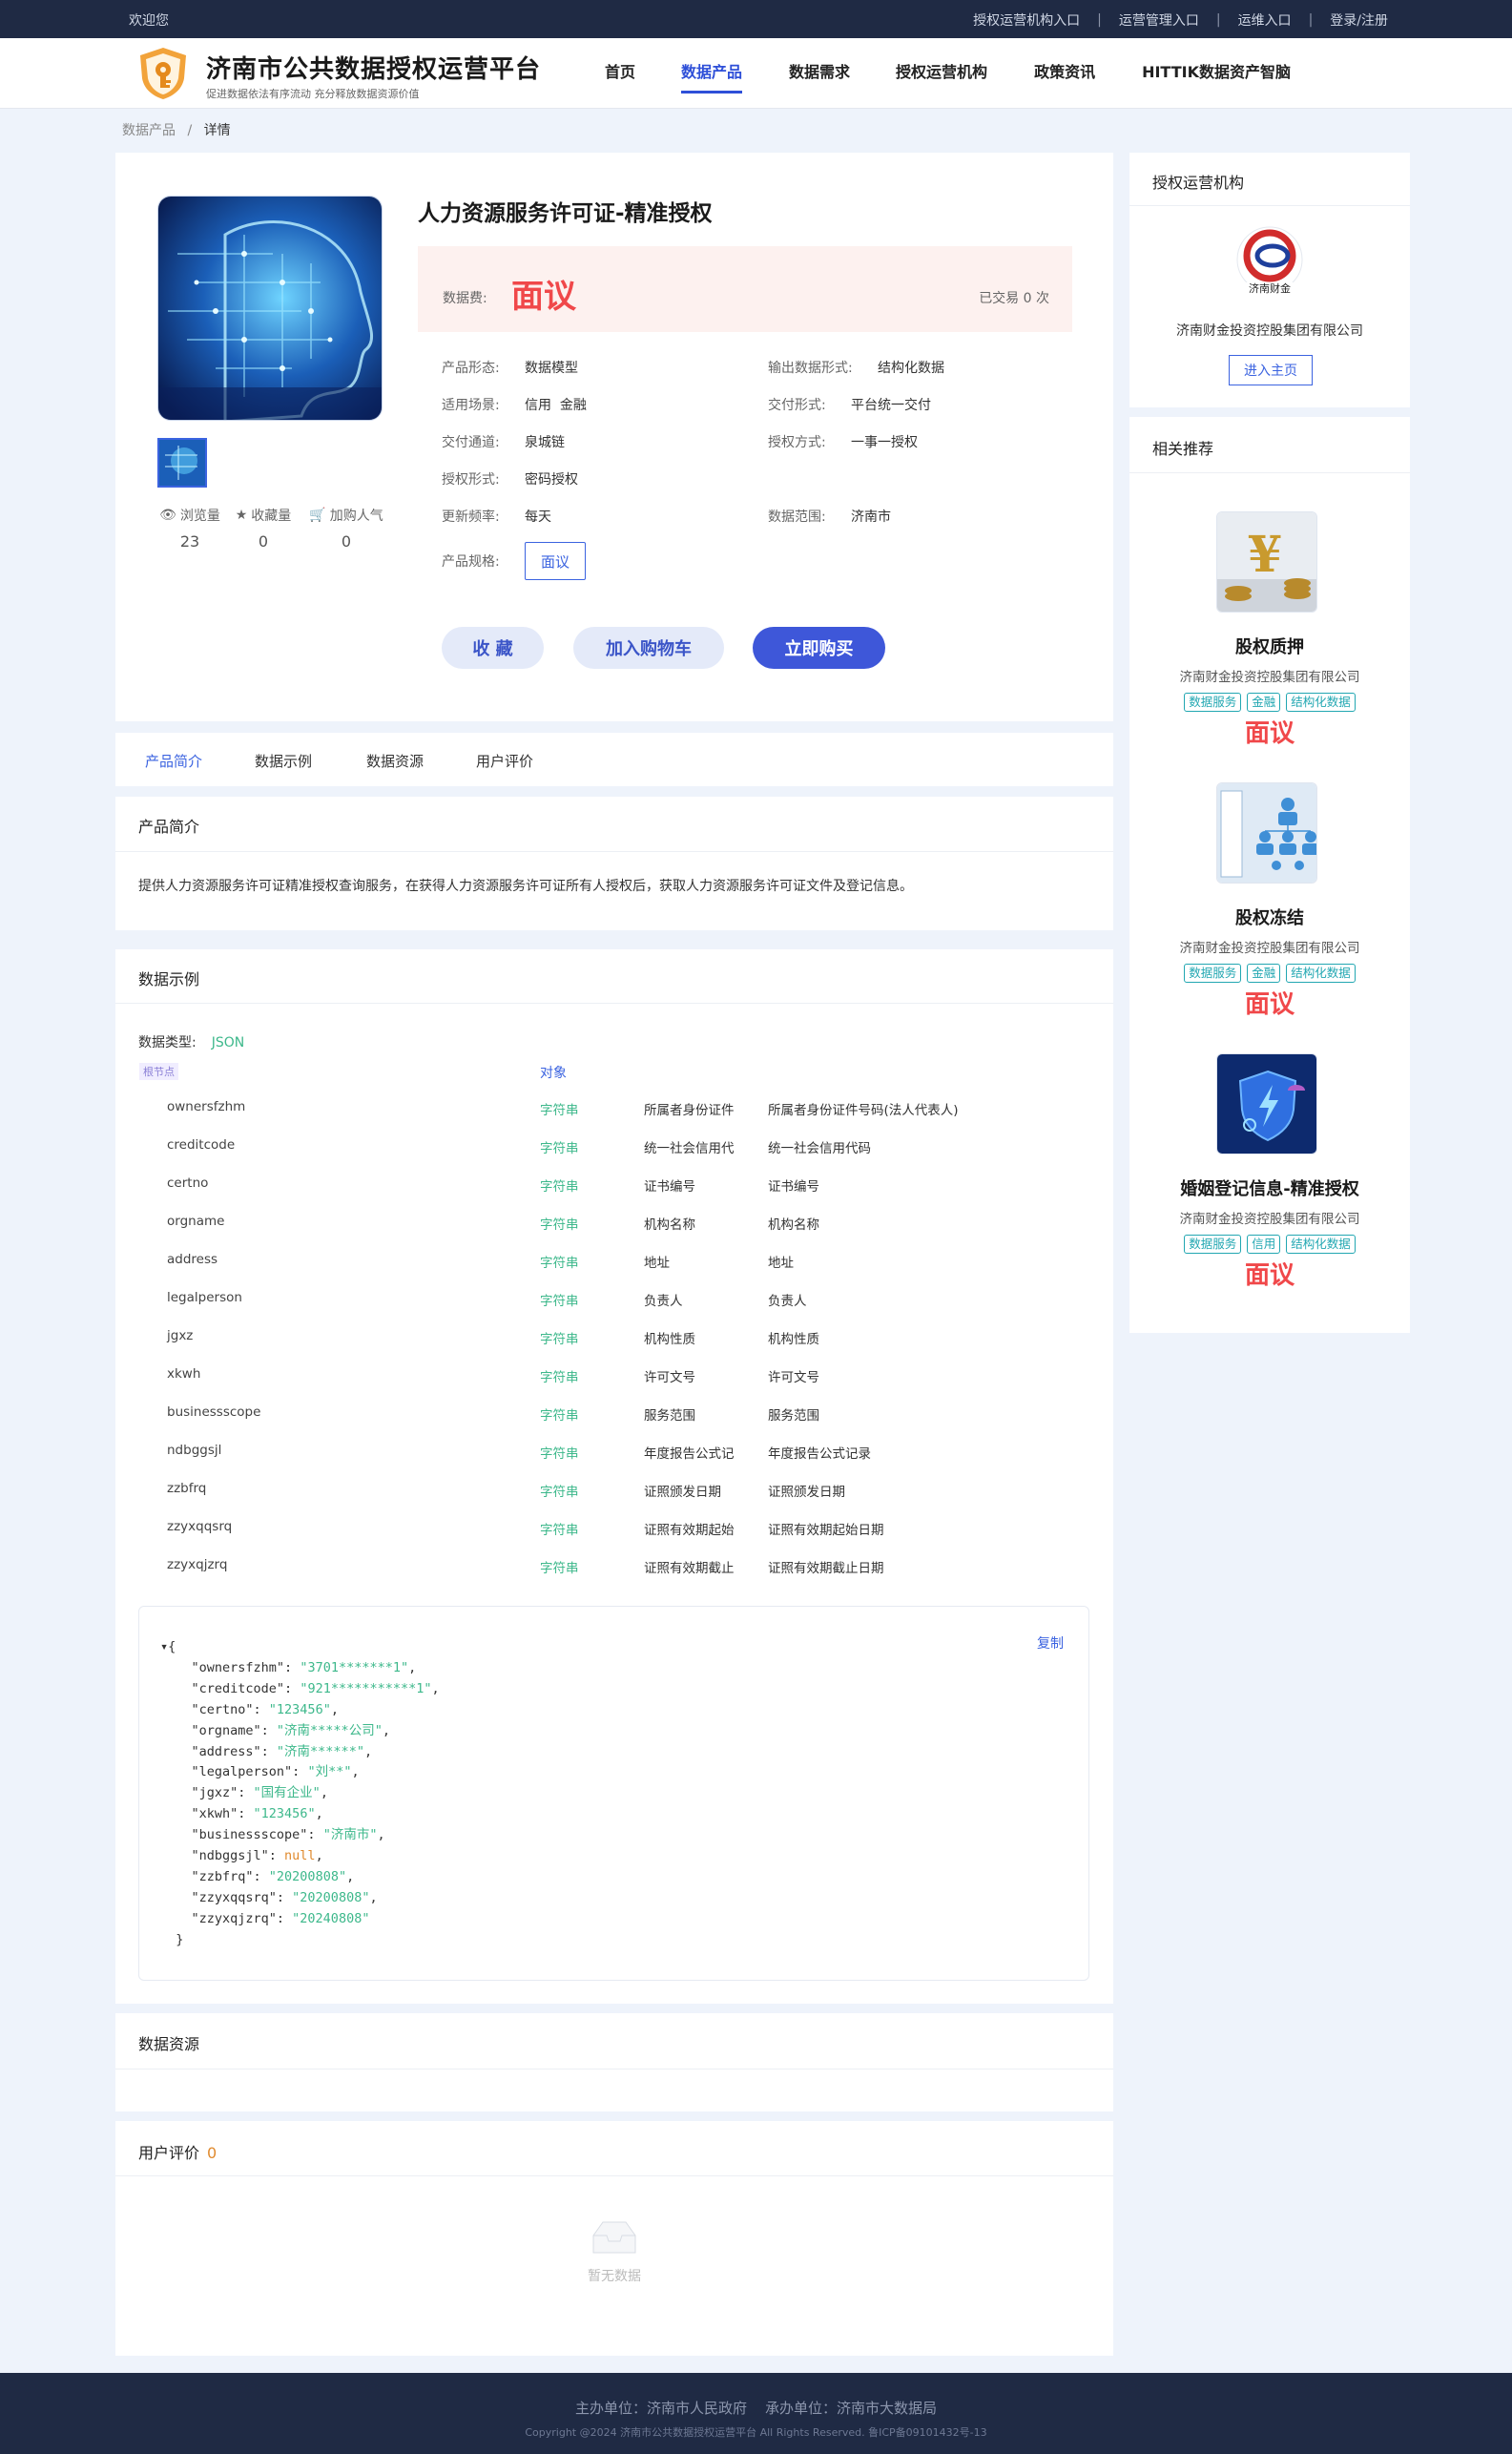  What do you see at coordinates (300, 1856) in the screenshot?
I see `json-value: null` at bounding box center [300, 1856].